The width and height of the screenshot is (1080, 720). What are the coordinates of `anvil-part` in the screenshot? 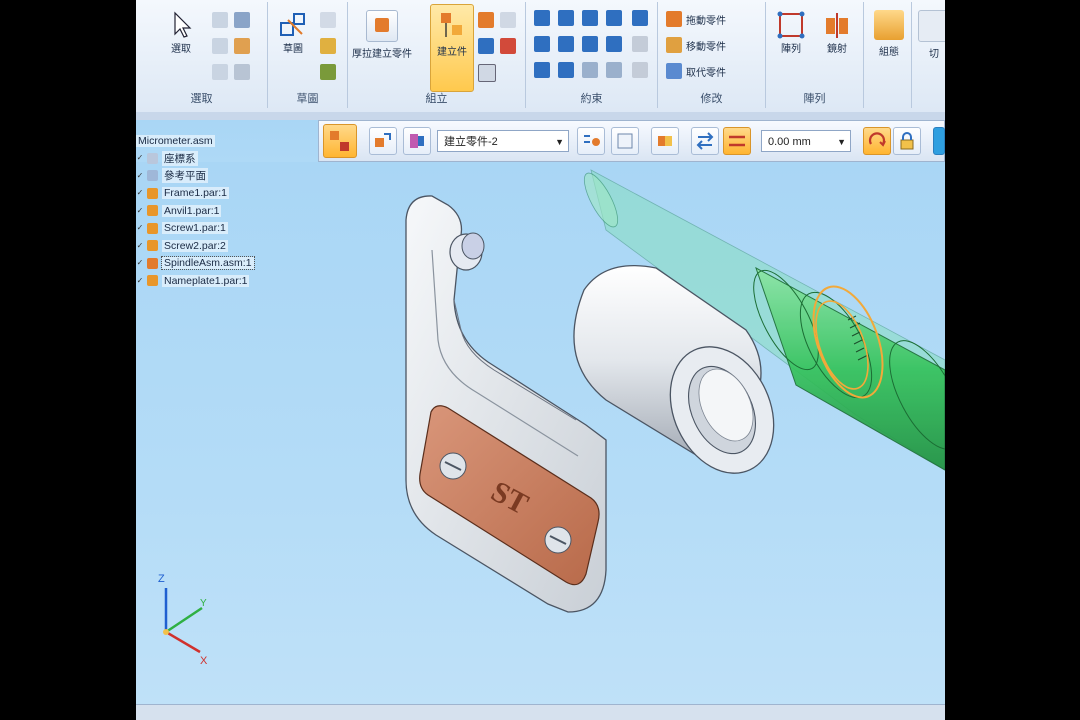 It's located at (467, 251).